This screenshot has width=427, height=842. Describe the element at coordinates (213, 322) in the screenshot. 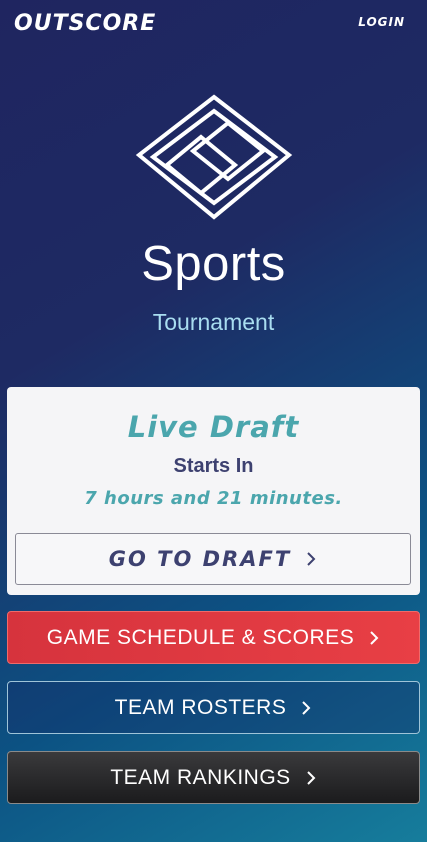

I see `hero-subtitle: Tournament` at that location.